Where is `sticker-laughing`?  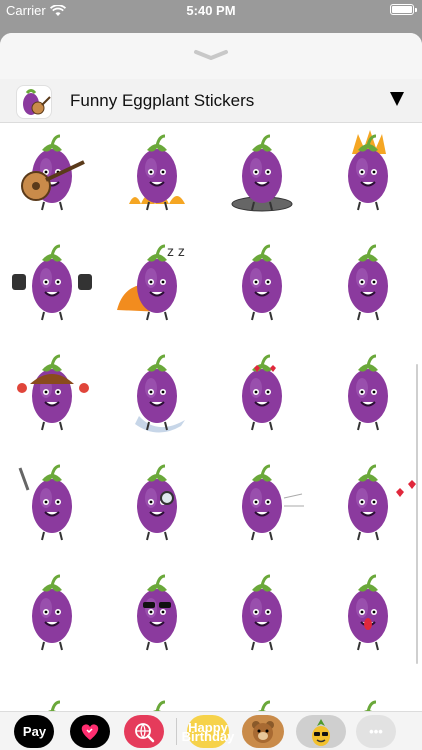 sticker-laughing is located at coordinates (368, 289).